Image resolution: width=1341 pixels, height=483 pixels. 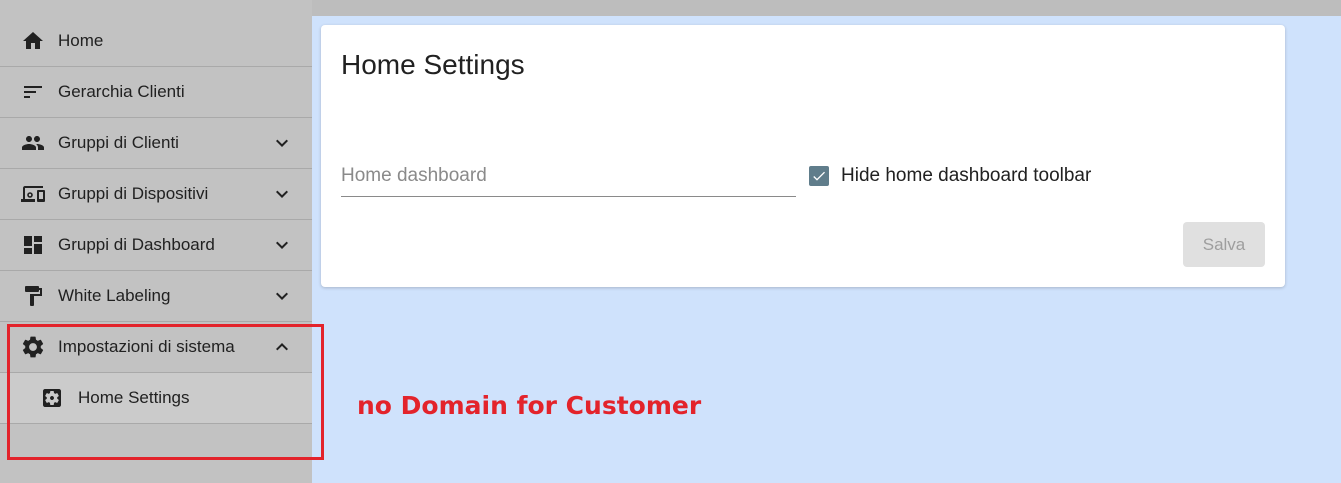 I want to click on gear-icon, so click(x=33, y=347).